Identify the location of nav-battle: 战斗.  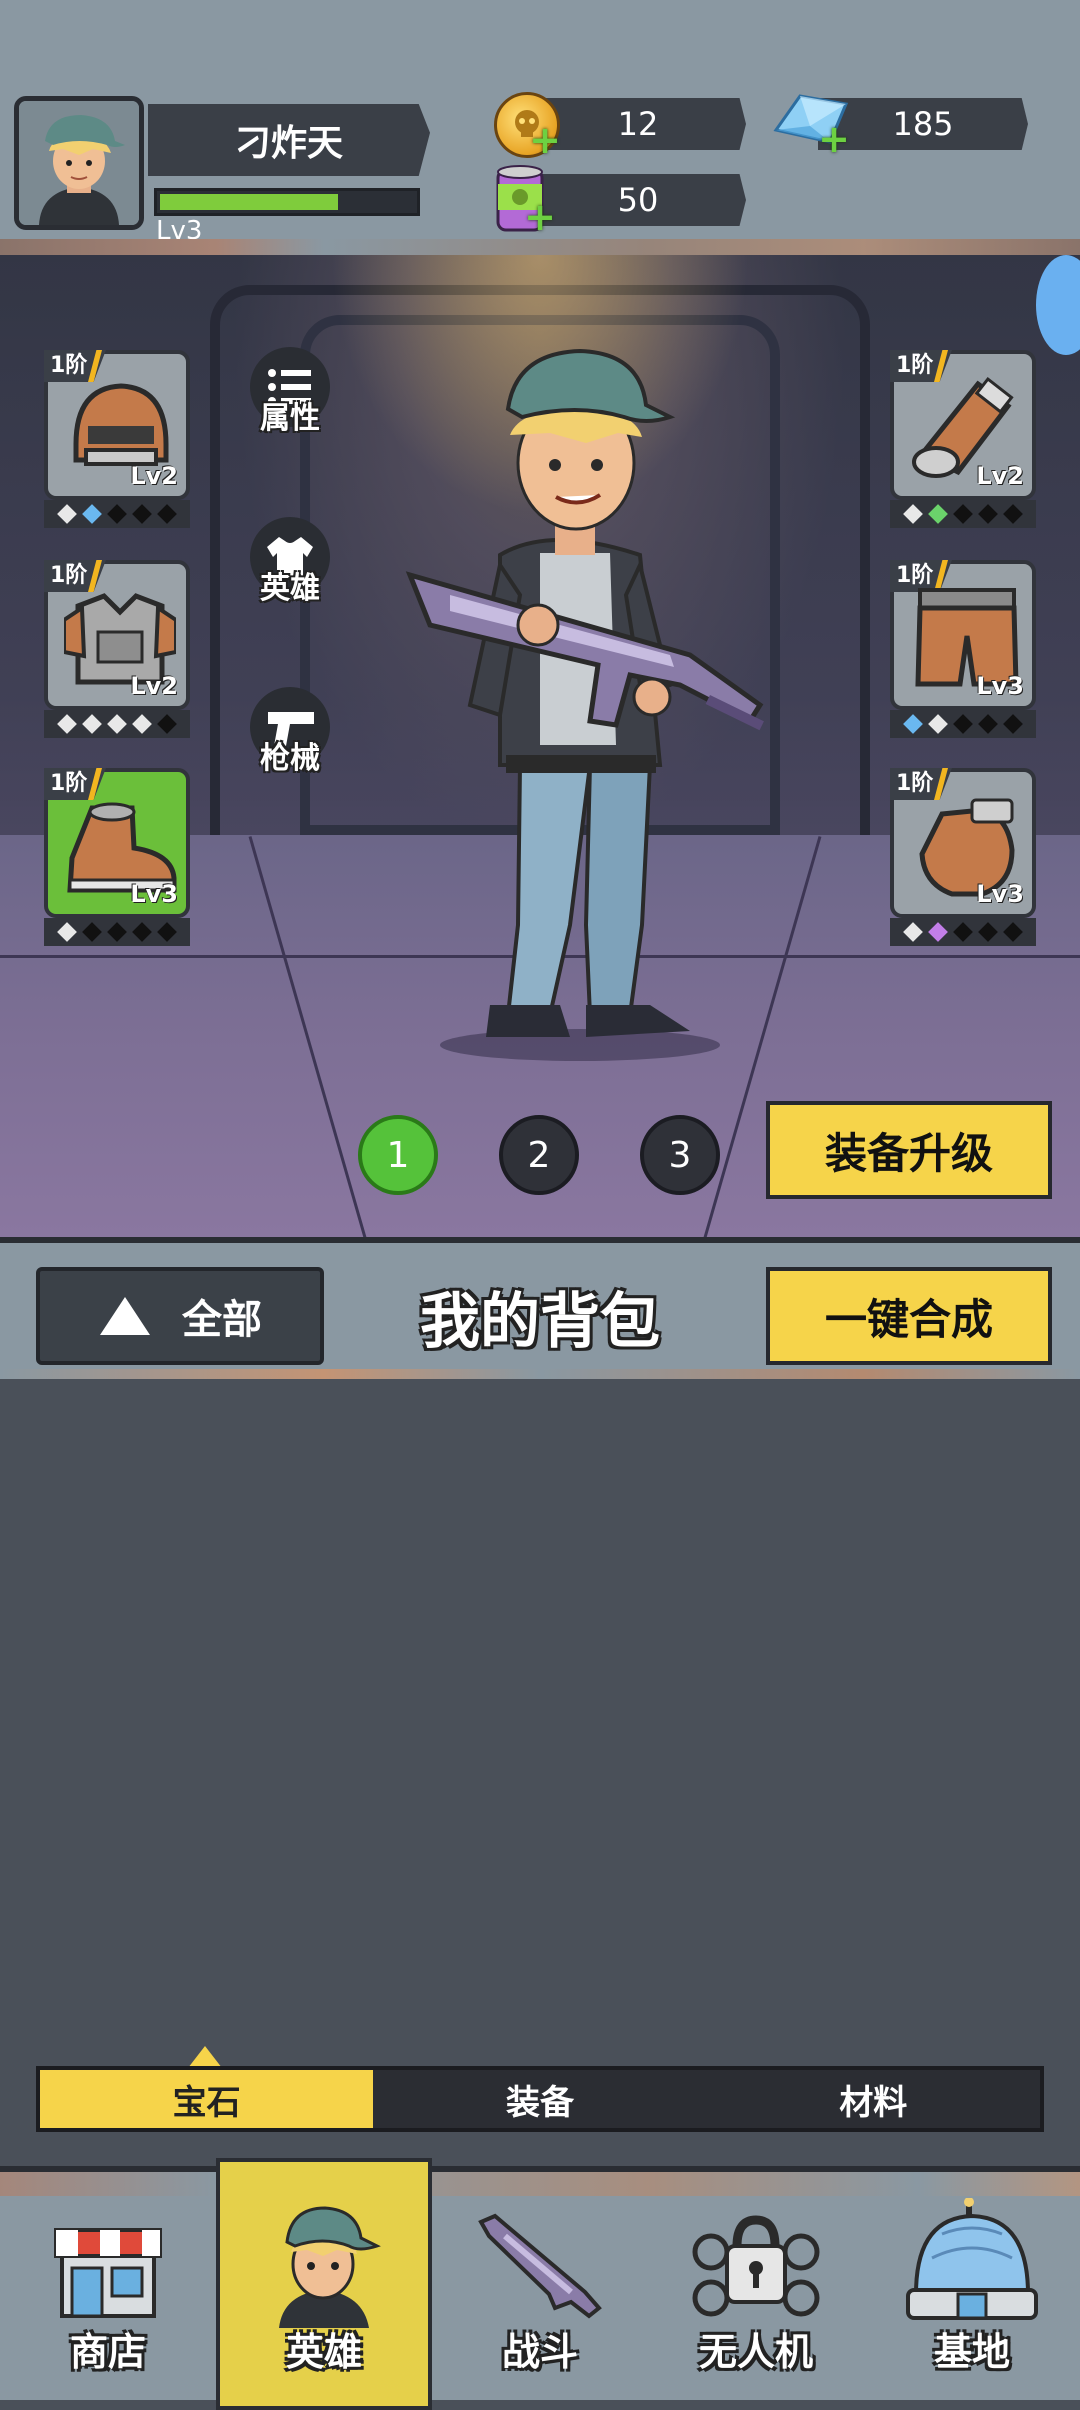
(540, 2289).